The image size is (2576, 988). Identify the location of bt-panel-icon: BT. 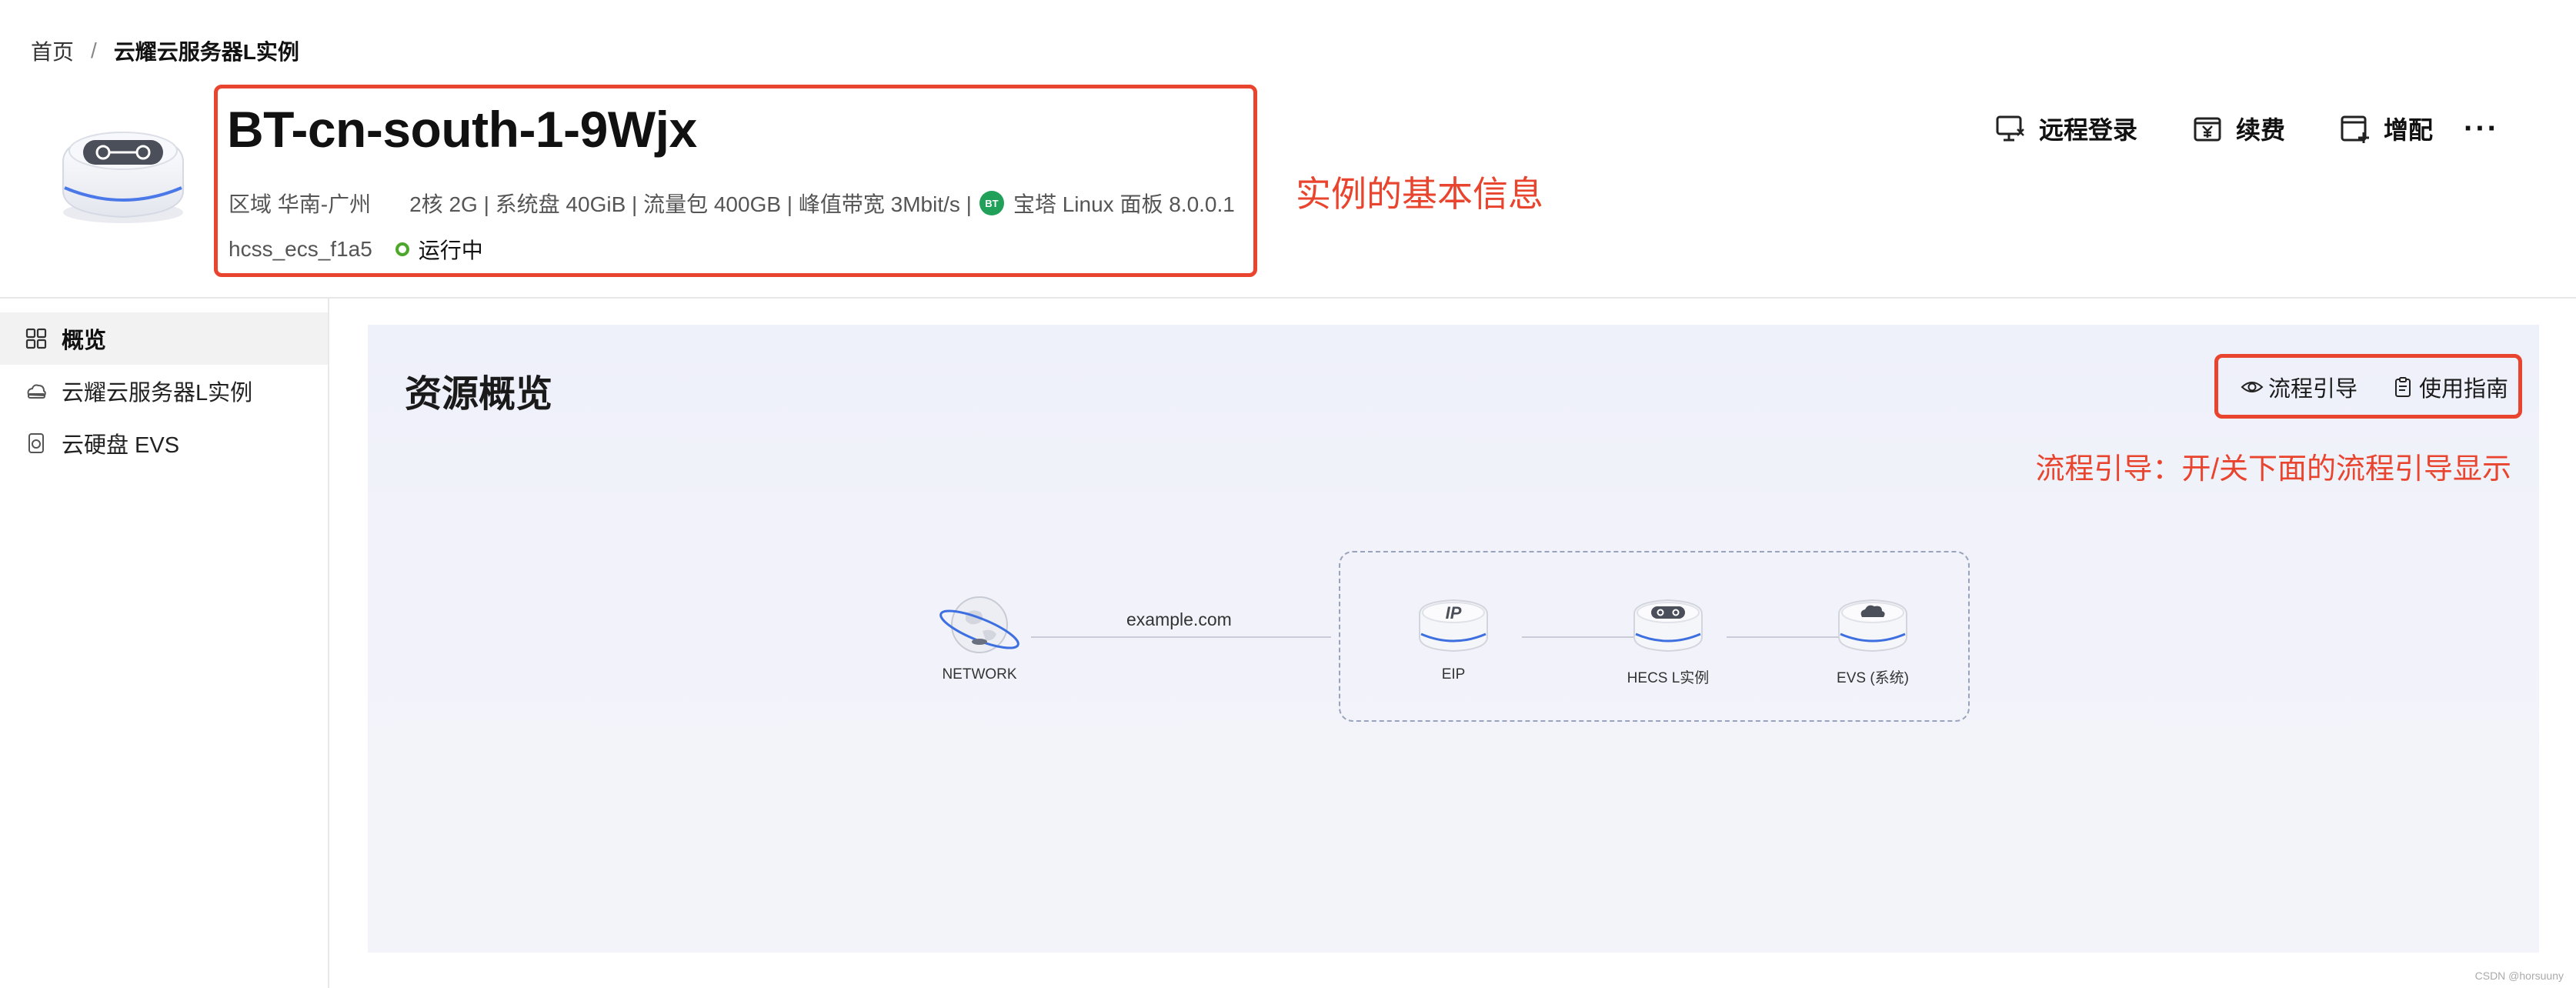
(991, 203).